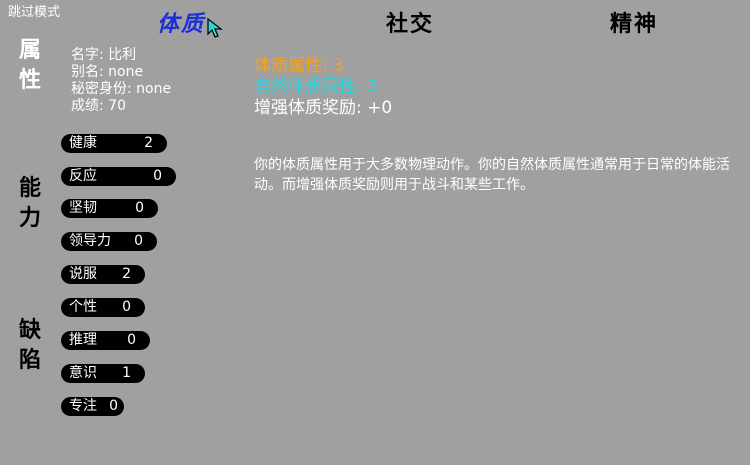 The width and height of the screenshot is (750, 465). I want to click on skill-leadership: 领导力 0, so click(109, 241).